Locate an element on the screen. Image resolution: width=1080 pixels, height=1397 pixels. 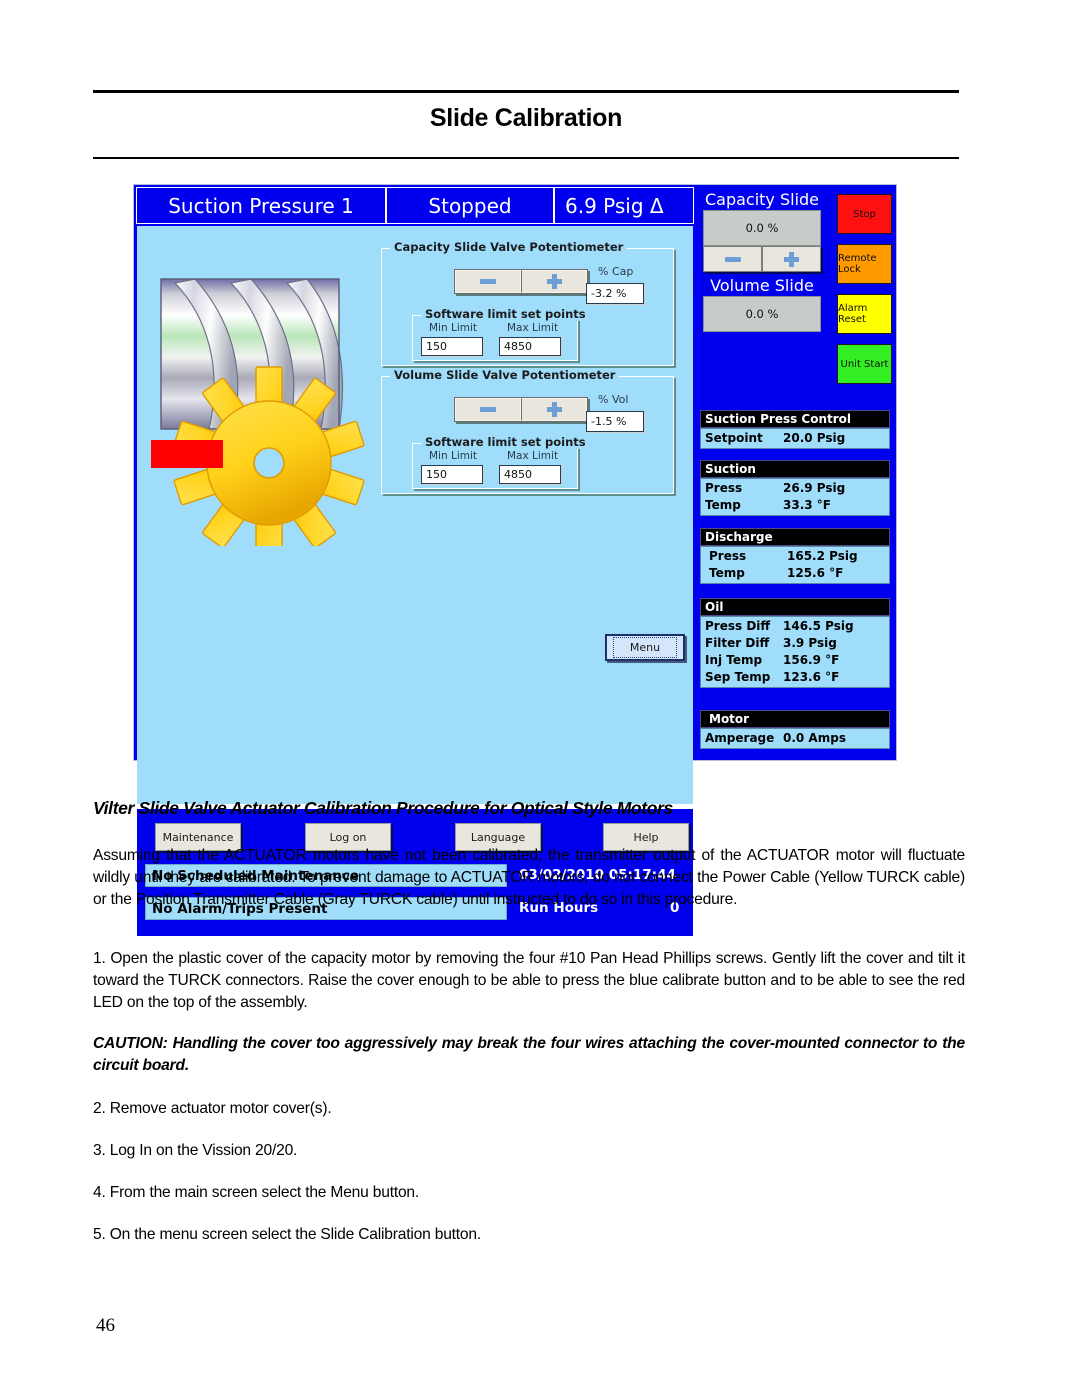
motor-group: Motor Amperage 0.0 Amps is located at coordinates (795, 730).